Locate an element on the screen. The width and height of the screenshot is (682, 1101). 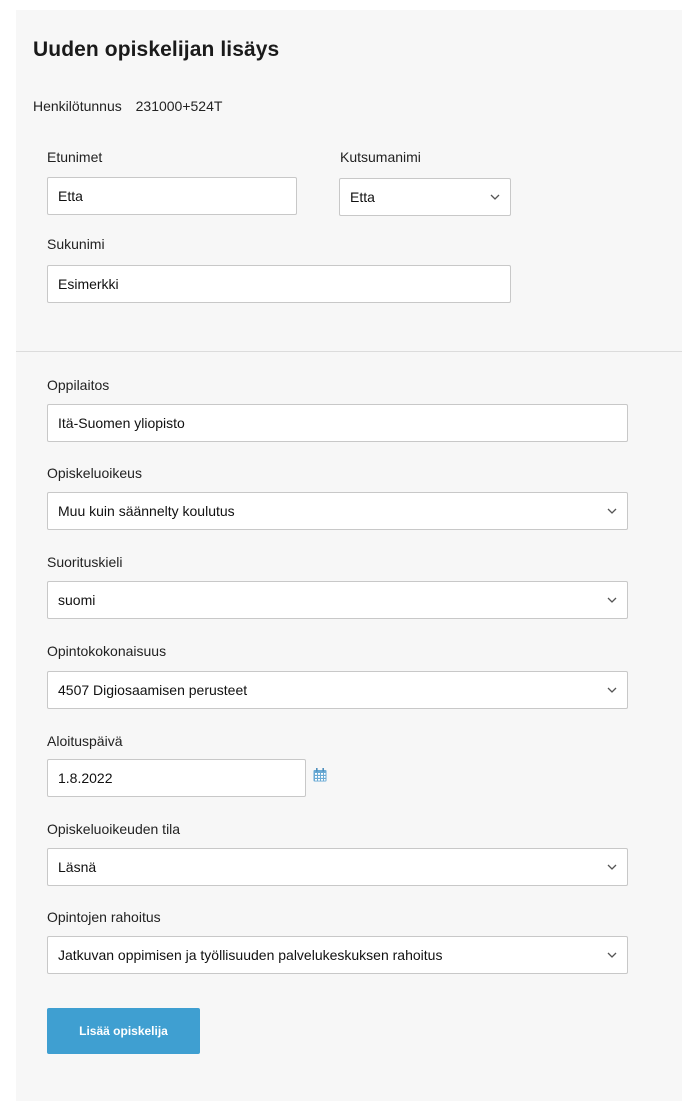
add-student-button: Lisää opiskelija is located at coordinates (123, 1031).